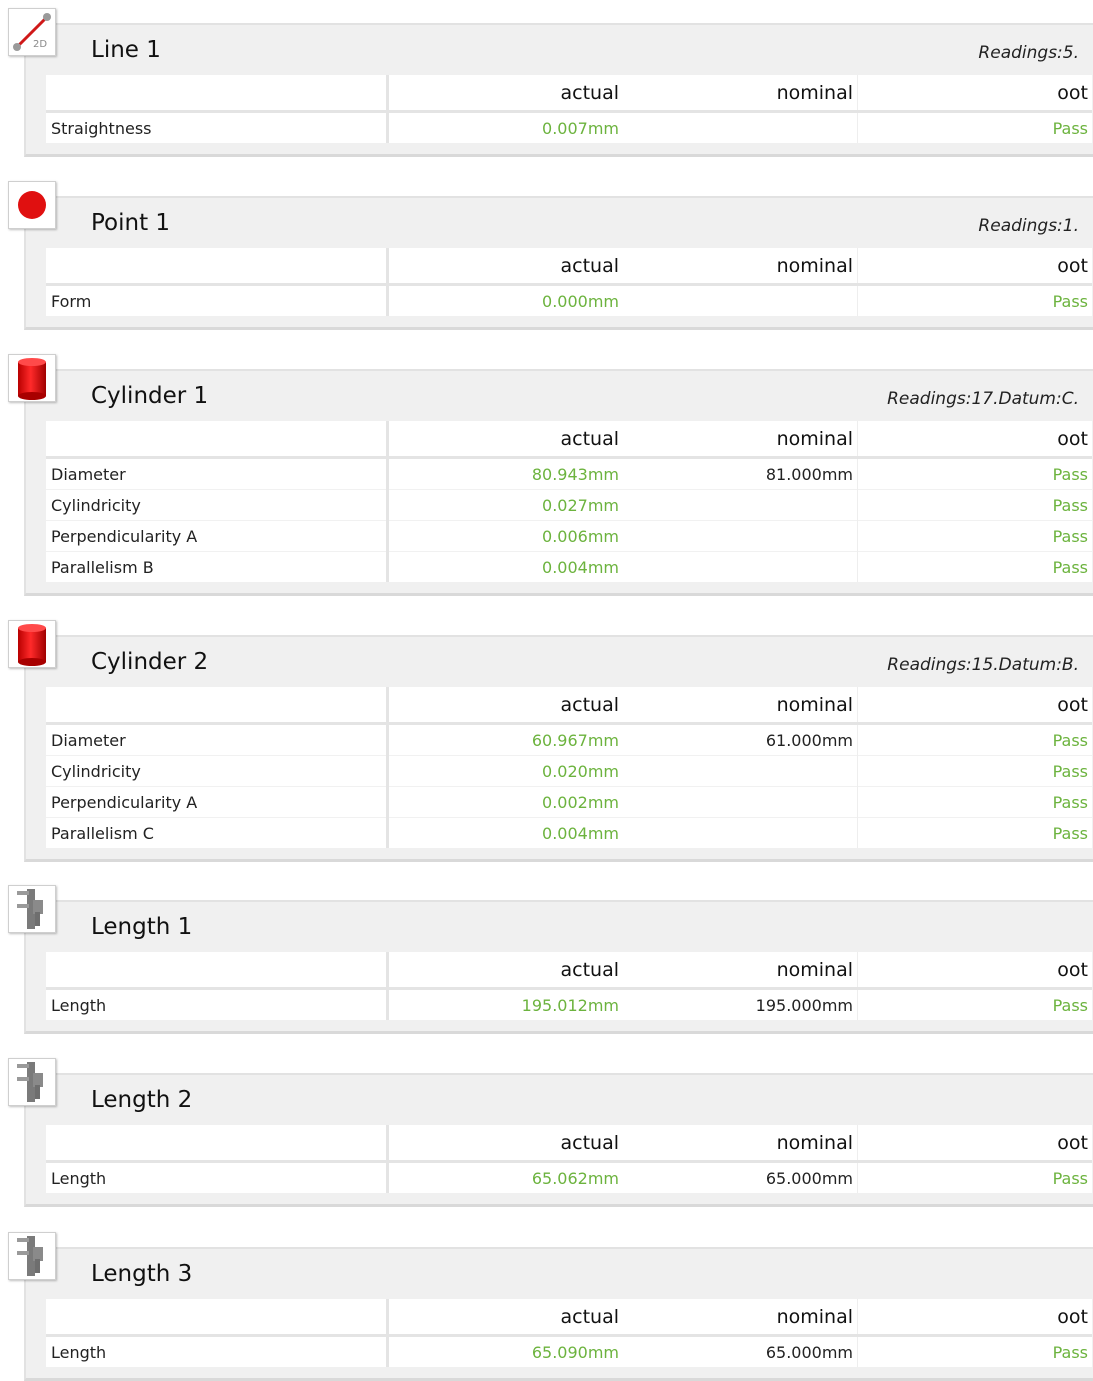 The width and height of the screenshot is (1093, 1381). I want to click on actual-value: 65.090mm, so click(505, 1351).